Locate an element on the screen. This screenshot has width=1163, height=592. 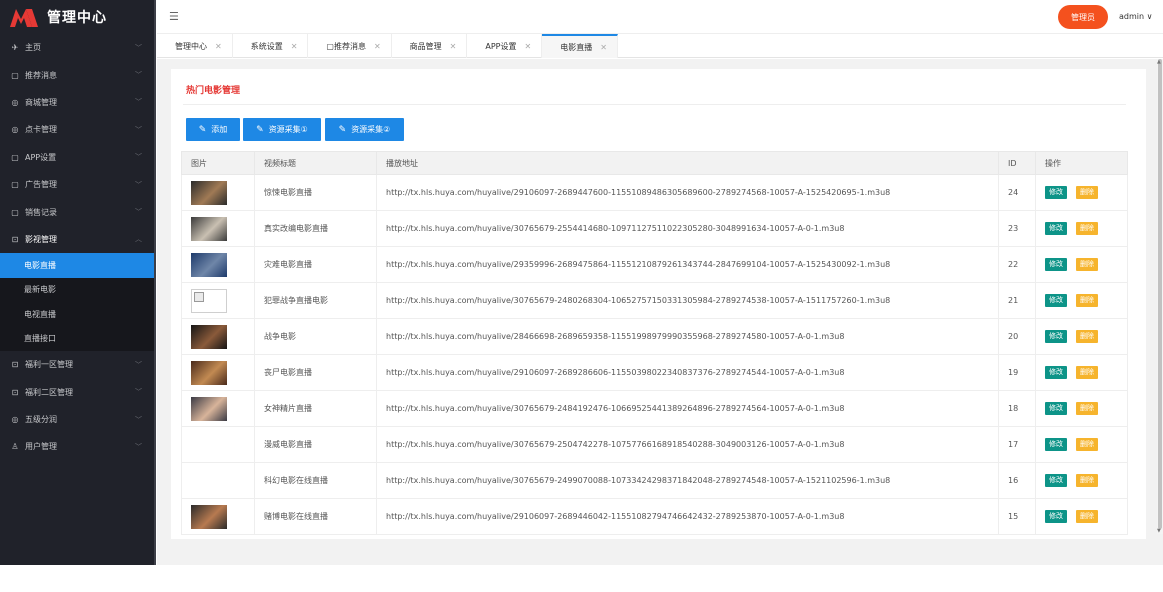
sidebar-item-label: 福利一区管理 is located at coordinates (49, 365).